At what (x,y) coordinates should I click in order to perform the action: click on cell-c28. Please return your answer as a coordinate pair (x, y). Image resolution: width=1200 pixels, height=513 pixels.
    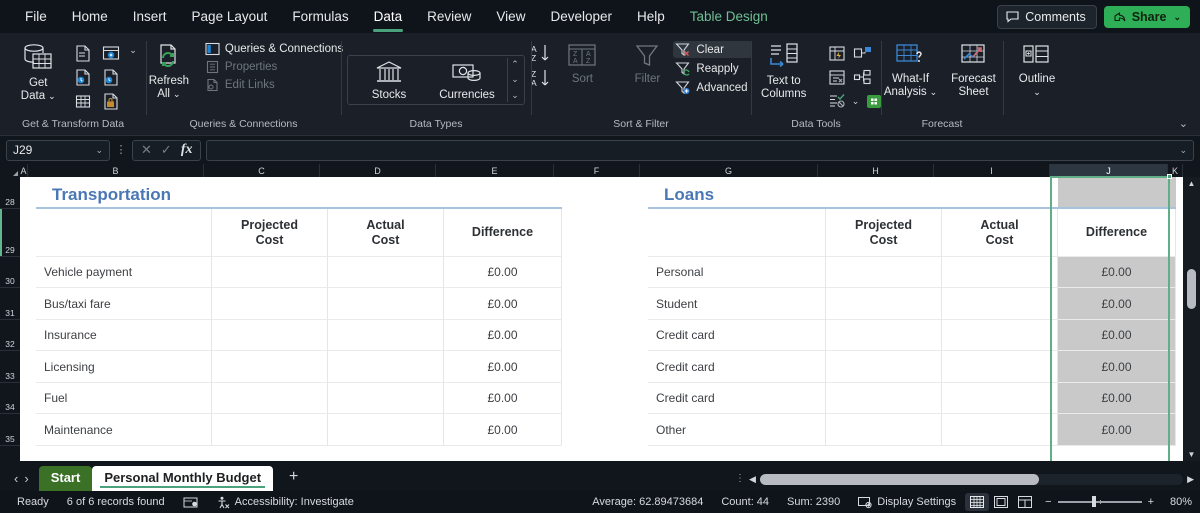
    Looking at the image, I should click on (270, 193).